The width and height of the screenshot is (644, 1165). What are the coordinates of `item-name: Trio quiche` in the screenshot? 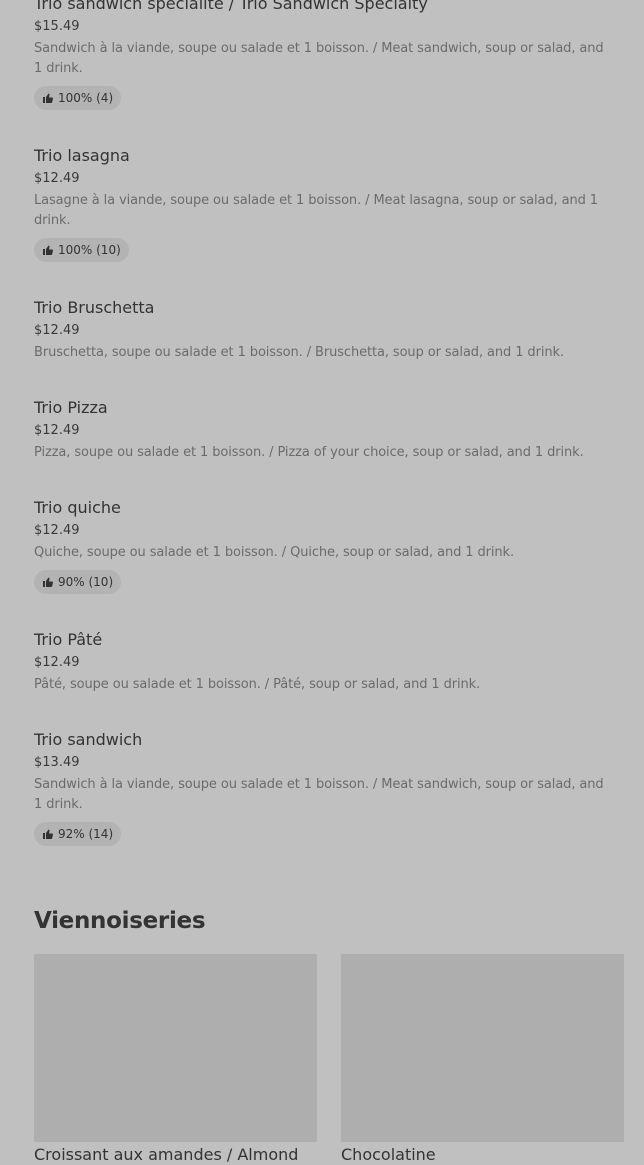 It's located at (77, 507).